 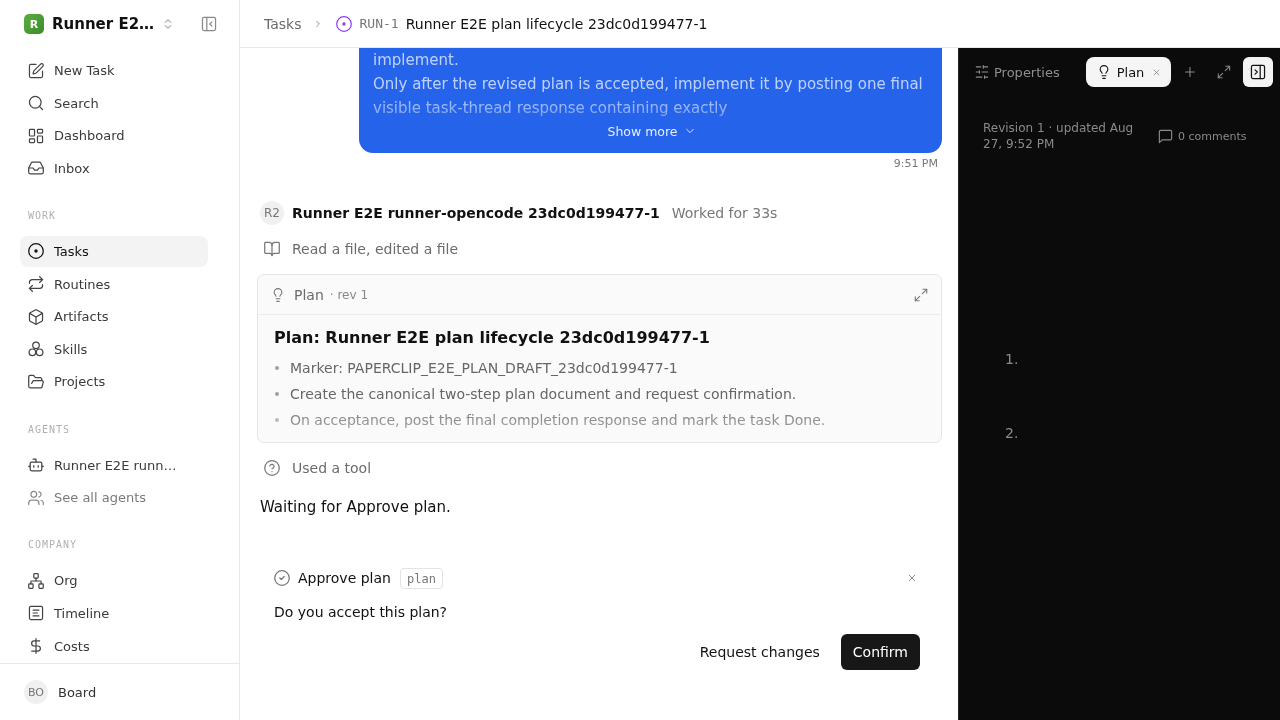 What do you see at coordinates (114, 136) in the screenshot?
I see `nav-item: Dashboard` at bounding box center [114, 136].